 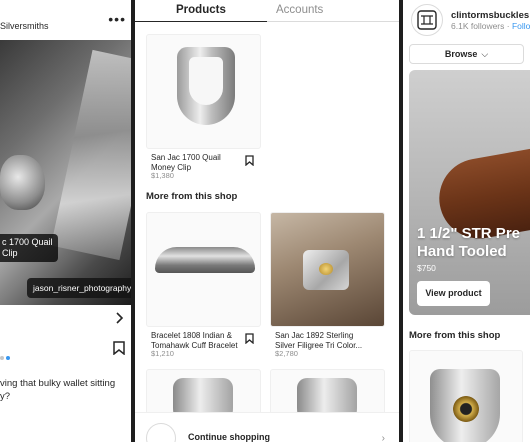 What do you see at coordinates (267, 427) in the screenshot?
I see `continue-shopping-bar: Continue shopping ›` at bounding box center [267, 427].